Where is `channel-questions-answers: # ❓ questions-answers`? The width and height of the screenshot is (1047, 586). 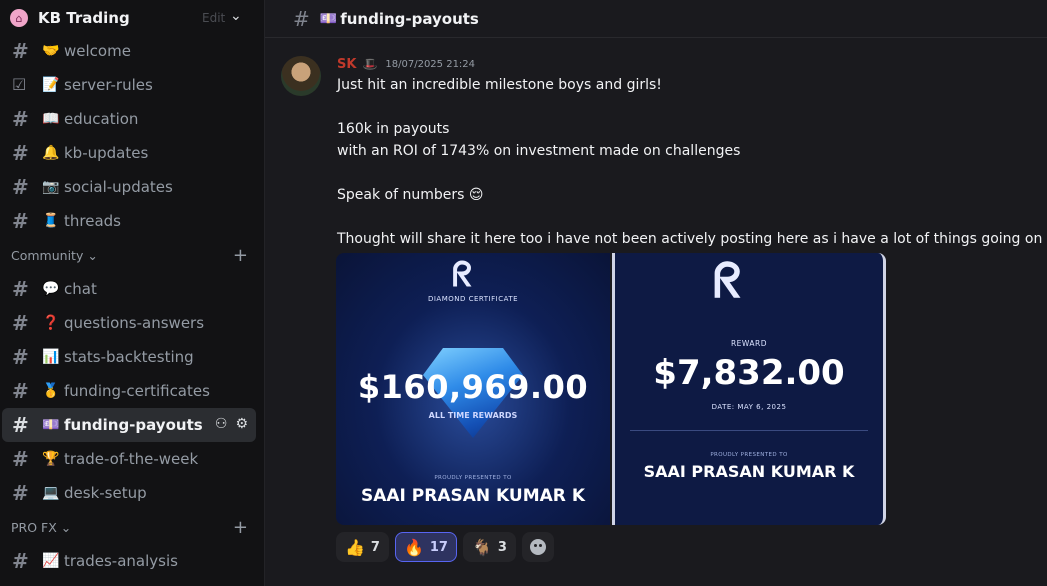
channel-questions-answers: # ❓ questions-answers is located at coordinates (129, 323).